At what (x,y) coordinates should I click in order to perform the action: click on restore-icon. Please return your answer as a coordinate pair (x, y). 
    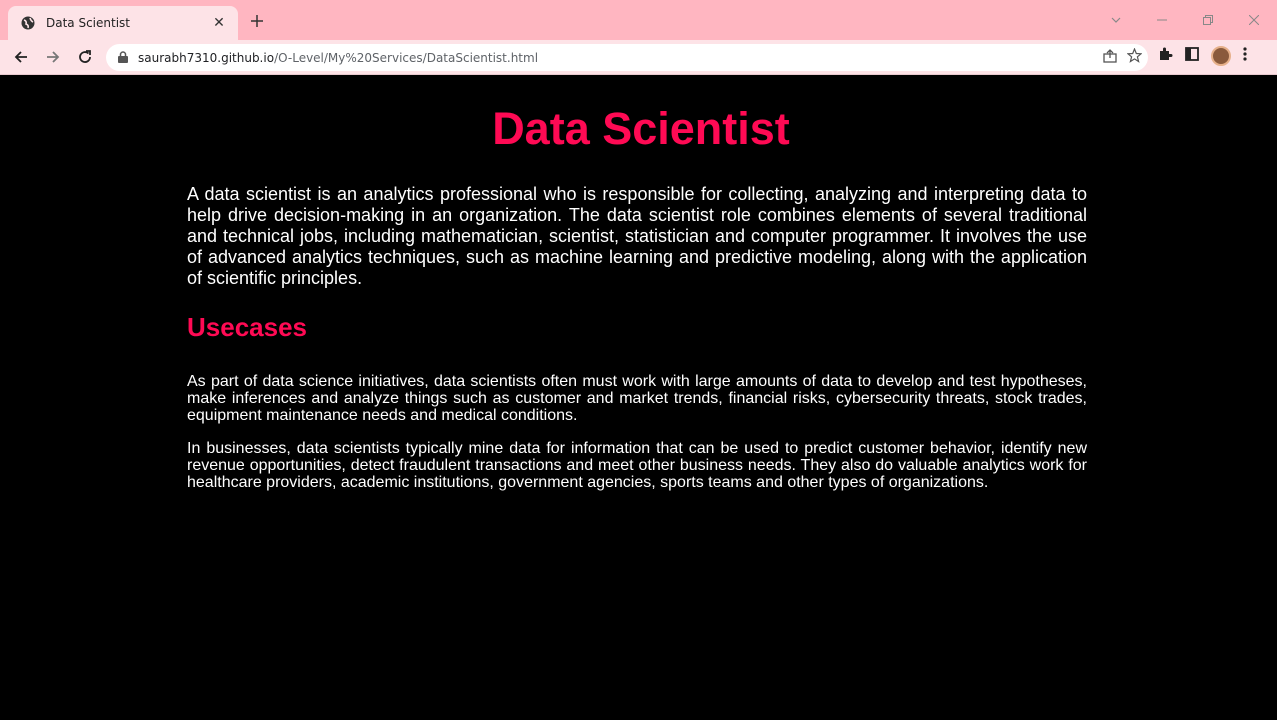
    Looking at the image, I should click on (1208, 20).